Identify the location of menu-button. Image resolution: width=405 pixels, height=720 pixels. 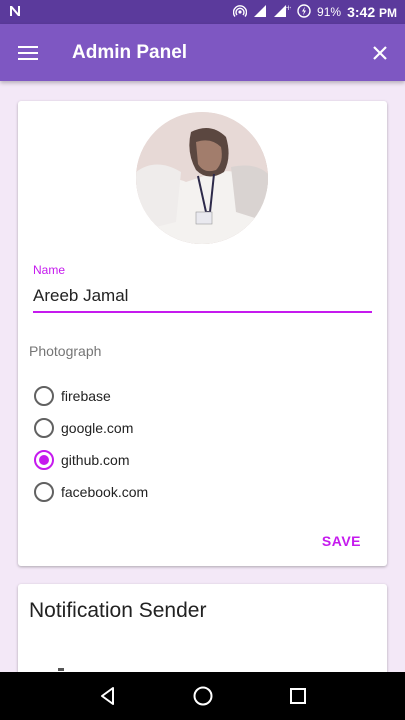
(28, 53).